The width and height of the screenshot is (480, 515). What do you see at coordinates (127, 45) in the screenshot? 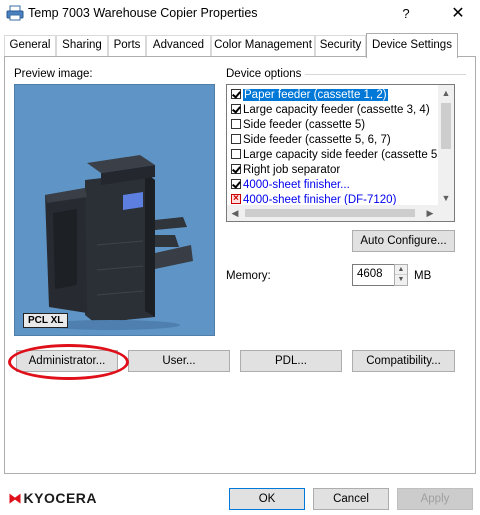
I see `tab-ports: Ports` at bounding box center [127, 45].